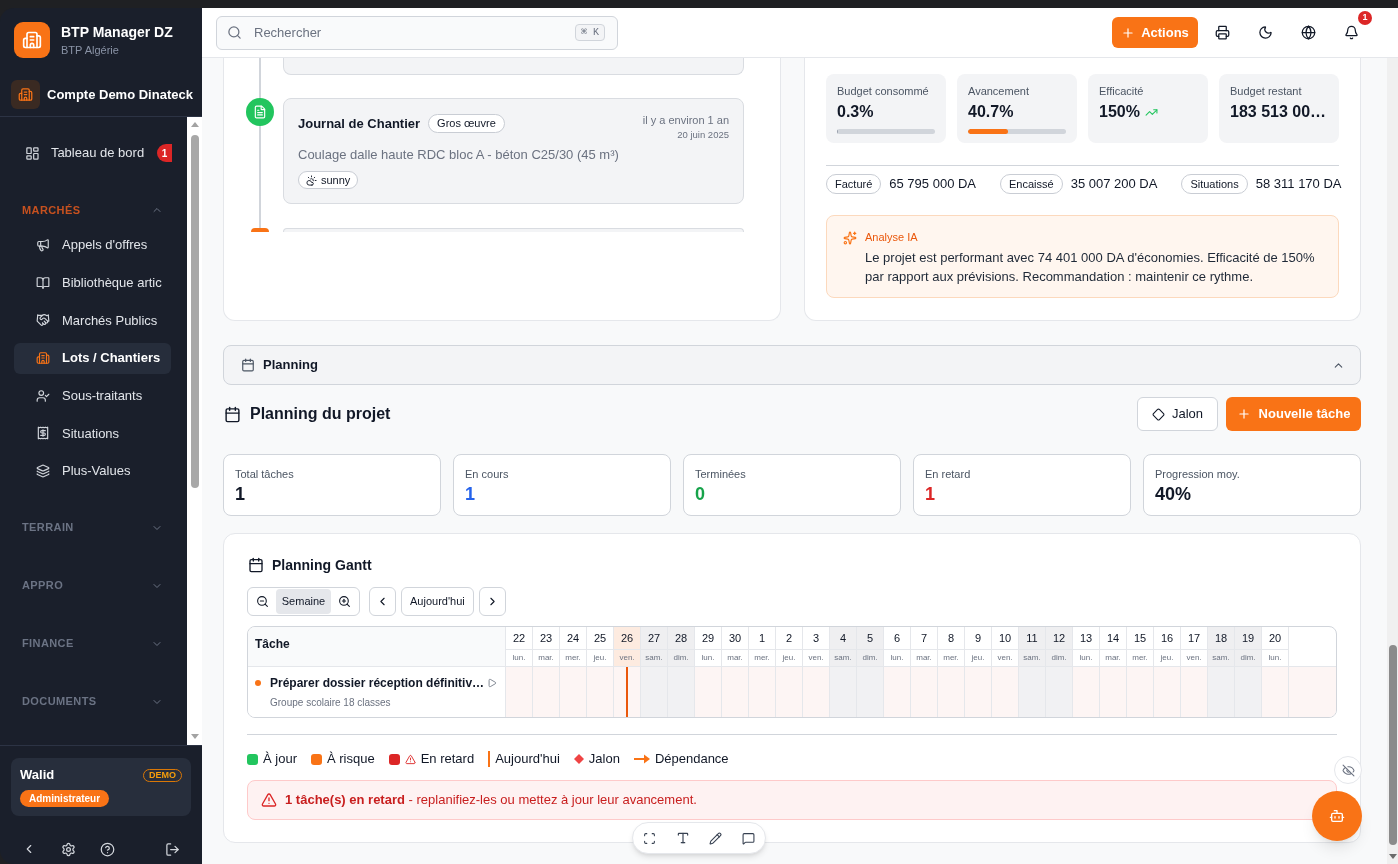  What do you see at coordinates (1090, 267) in the screenshot?
I see `analysis-text: Le projet est performant avec 74 401 000 DA d'économies. Efficacité de 150% par rapport aux prévisions. Recommandation : maintenir ce rythme.` at bounding box center [1090, 267].